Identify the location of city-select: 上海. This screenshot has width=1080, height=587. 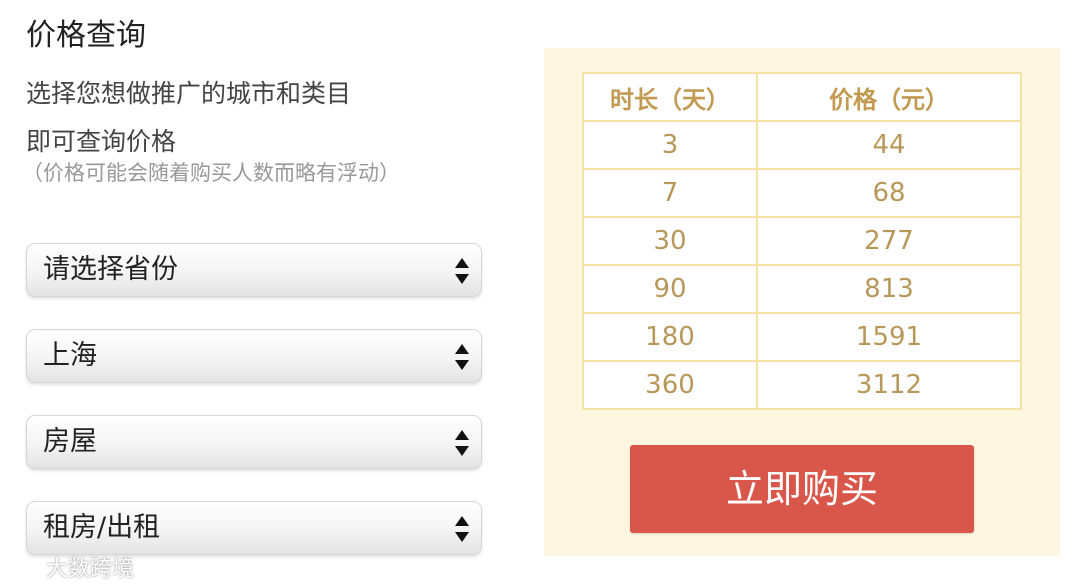
(254, 356).